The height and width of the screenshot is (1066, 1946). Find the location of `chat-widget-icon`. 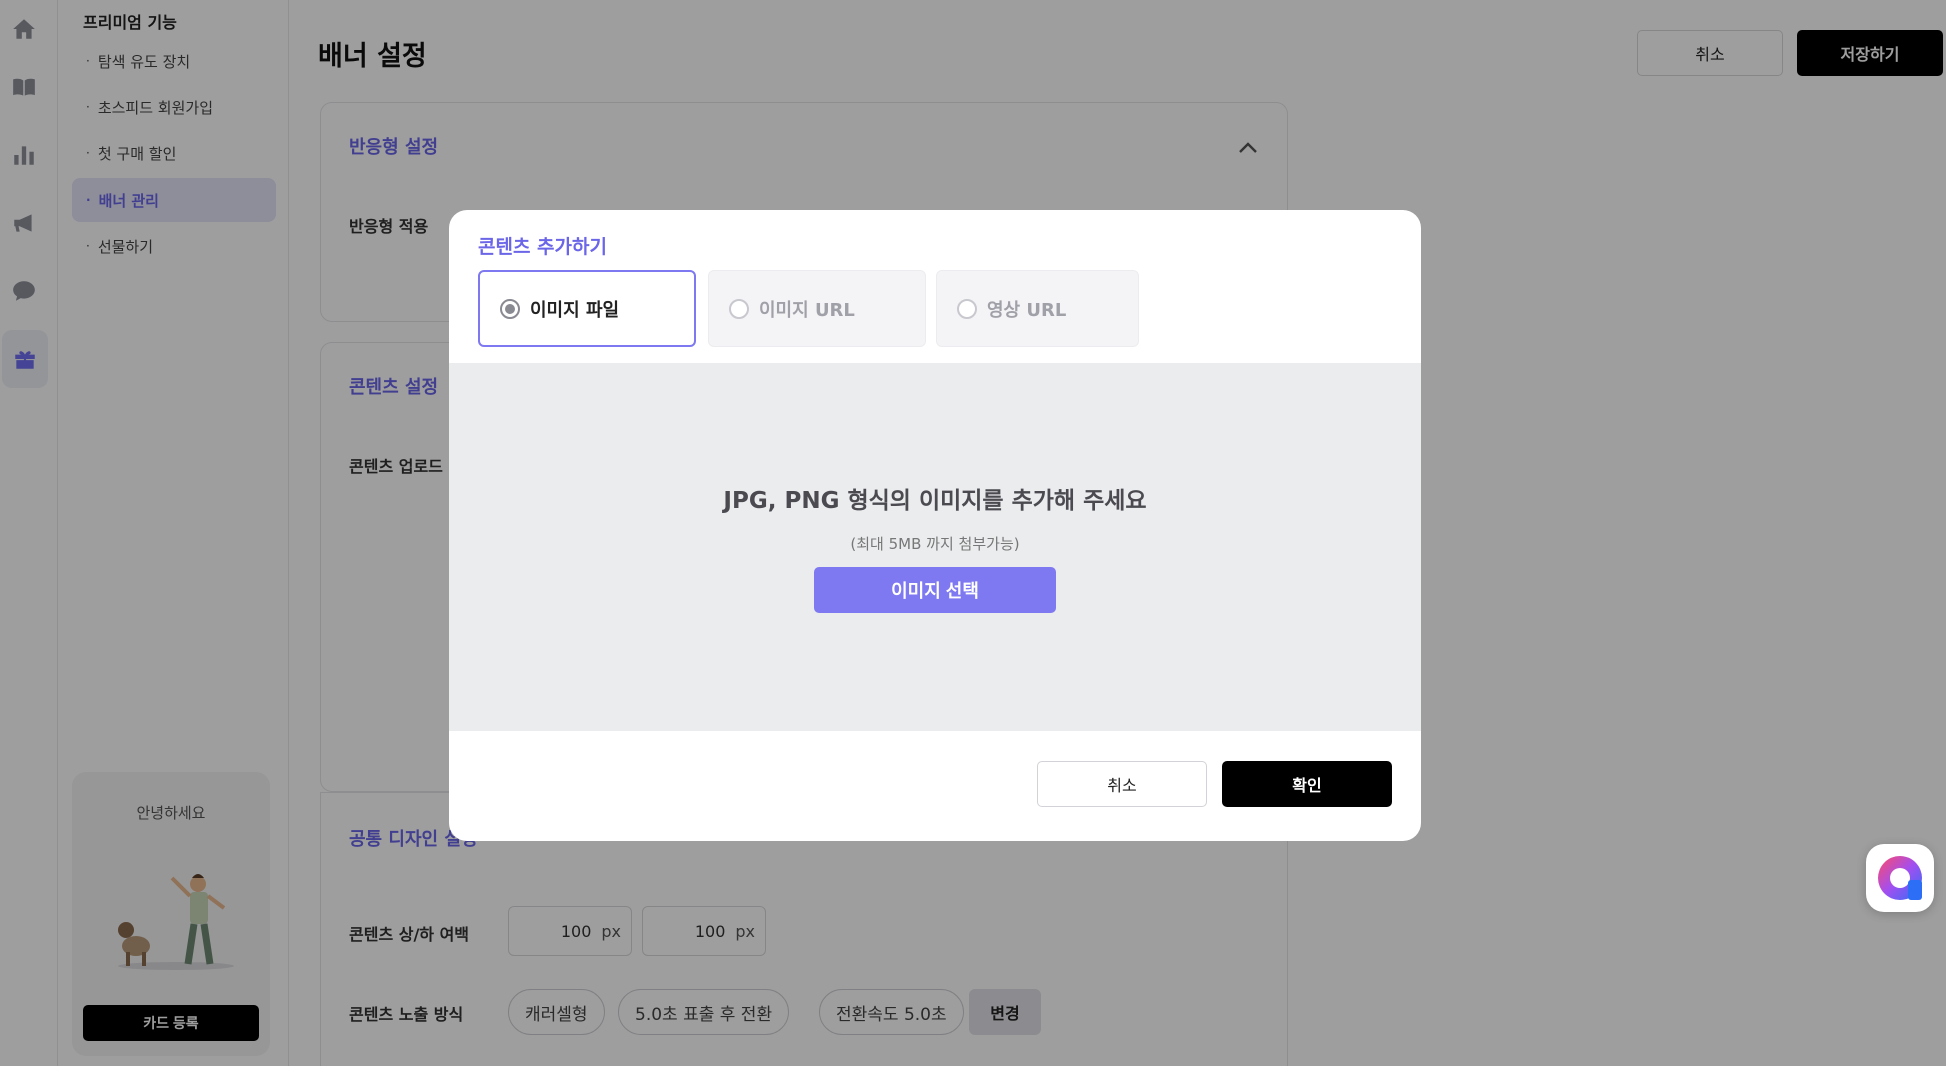

chat-widget-icon is located at coordinates (1900, 878).